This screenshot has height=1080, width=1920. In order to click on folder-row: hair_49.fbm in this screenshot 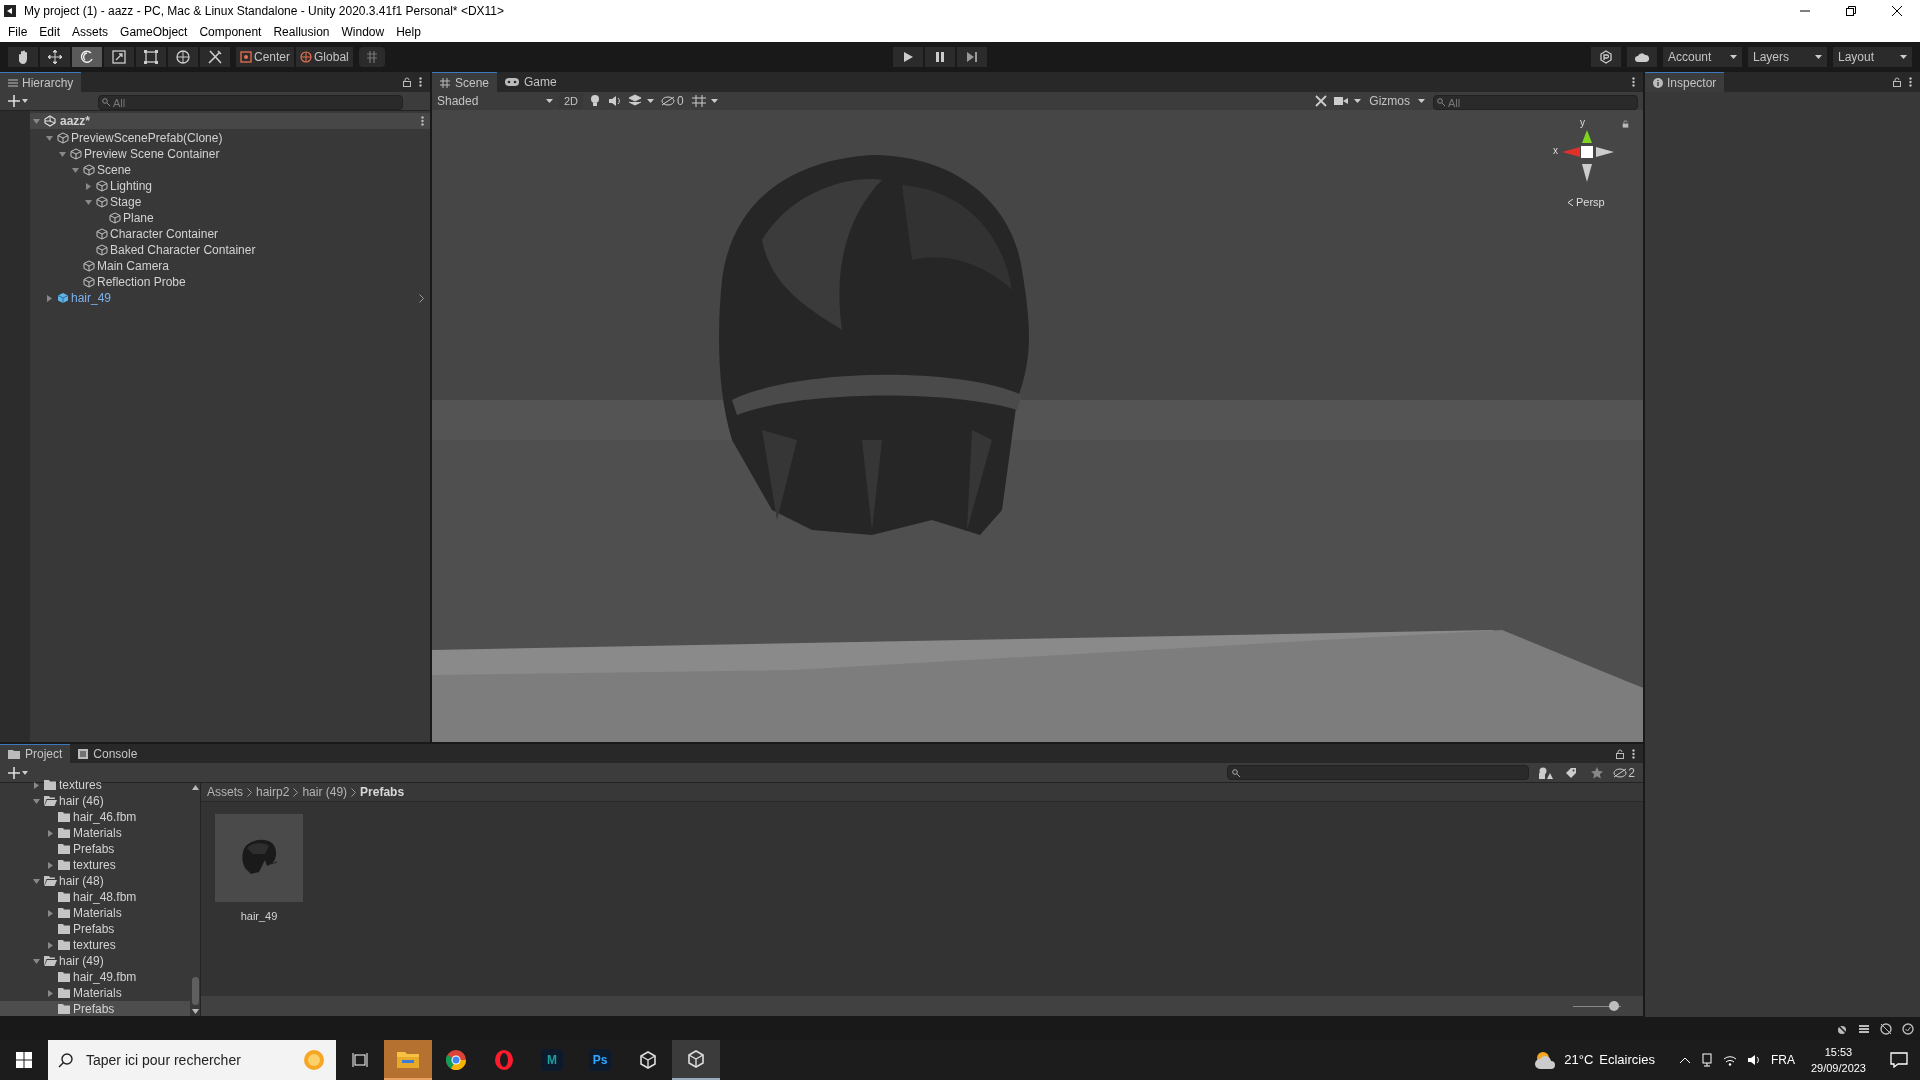, I will do `click(95, 977)`.